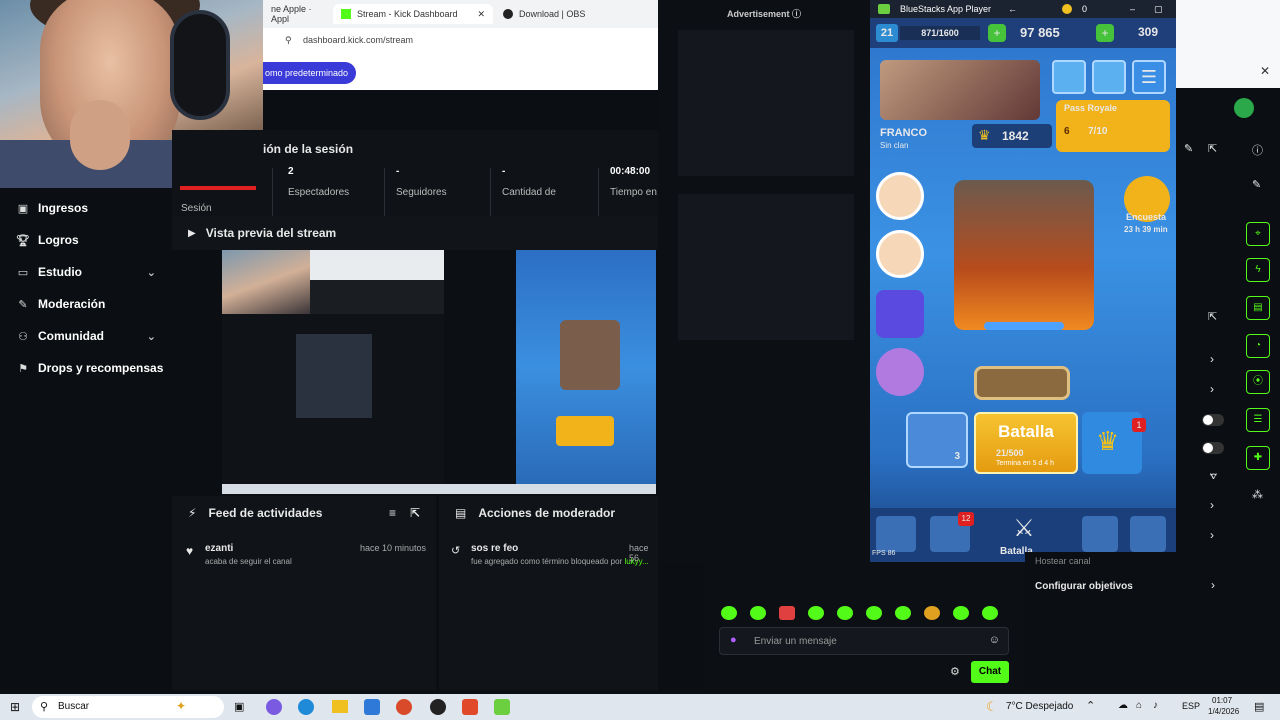 This screenshot has height=720, width=1280. Describe the element at coordinates (565, 14) in the screenshot. I see `tab-obs: Download | OBS` at that location.